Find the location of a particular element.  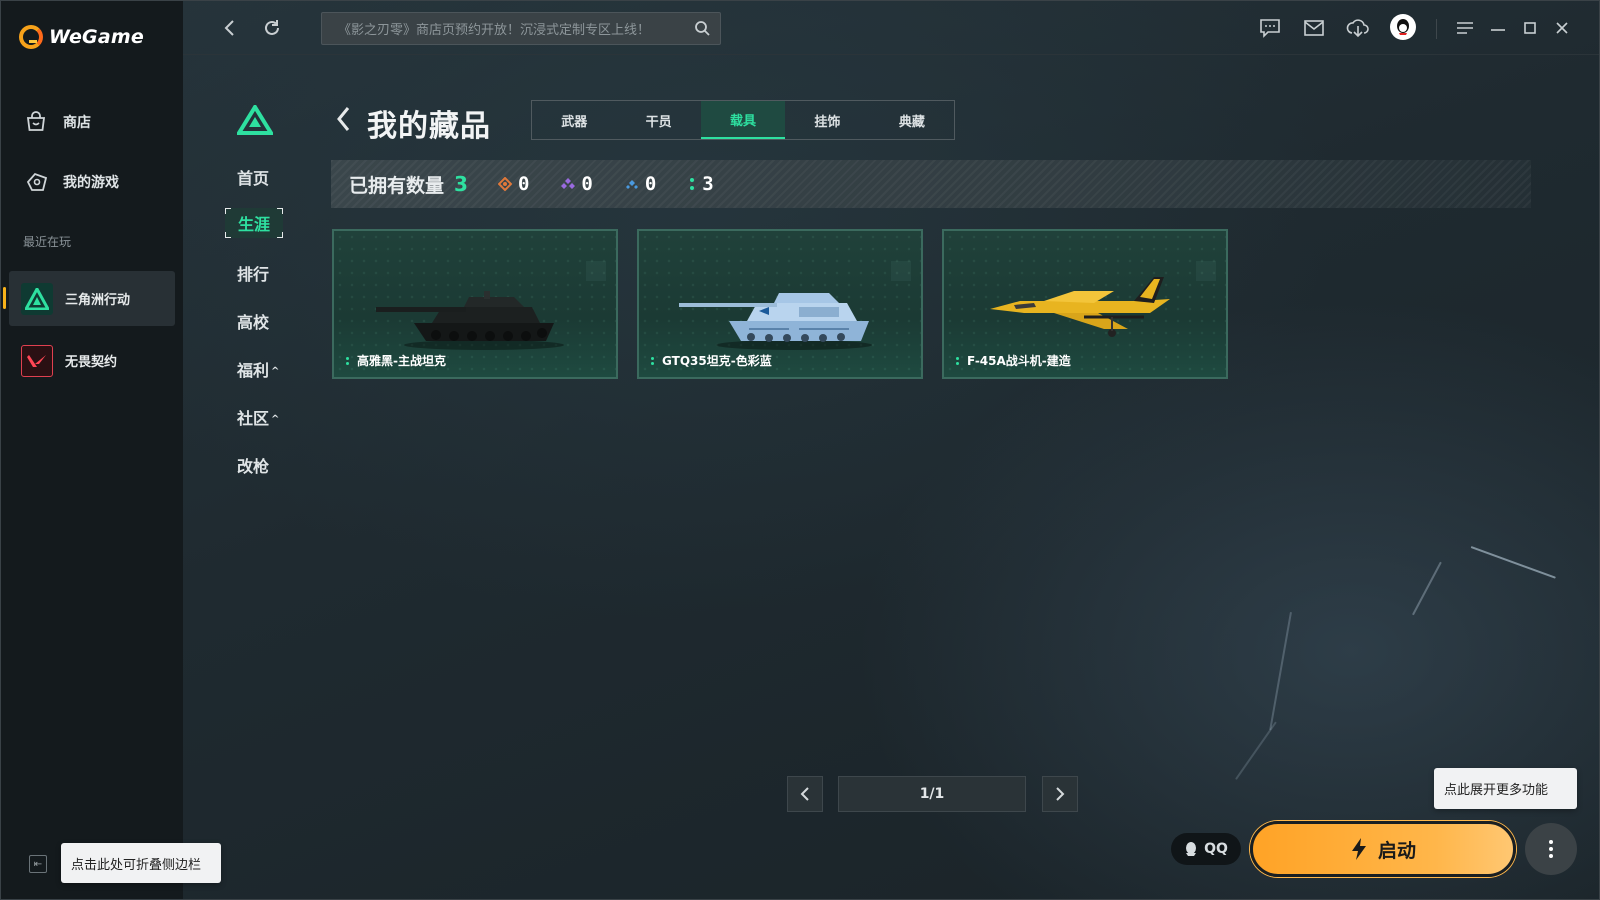

menu-icon is located at coordinates (1465, 28).